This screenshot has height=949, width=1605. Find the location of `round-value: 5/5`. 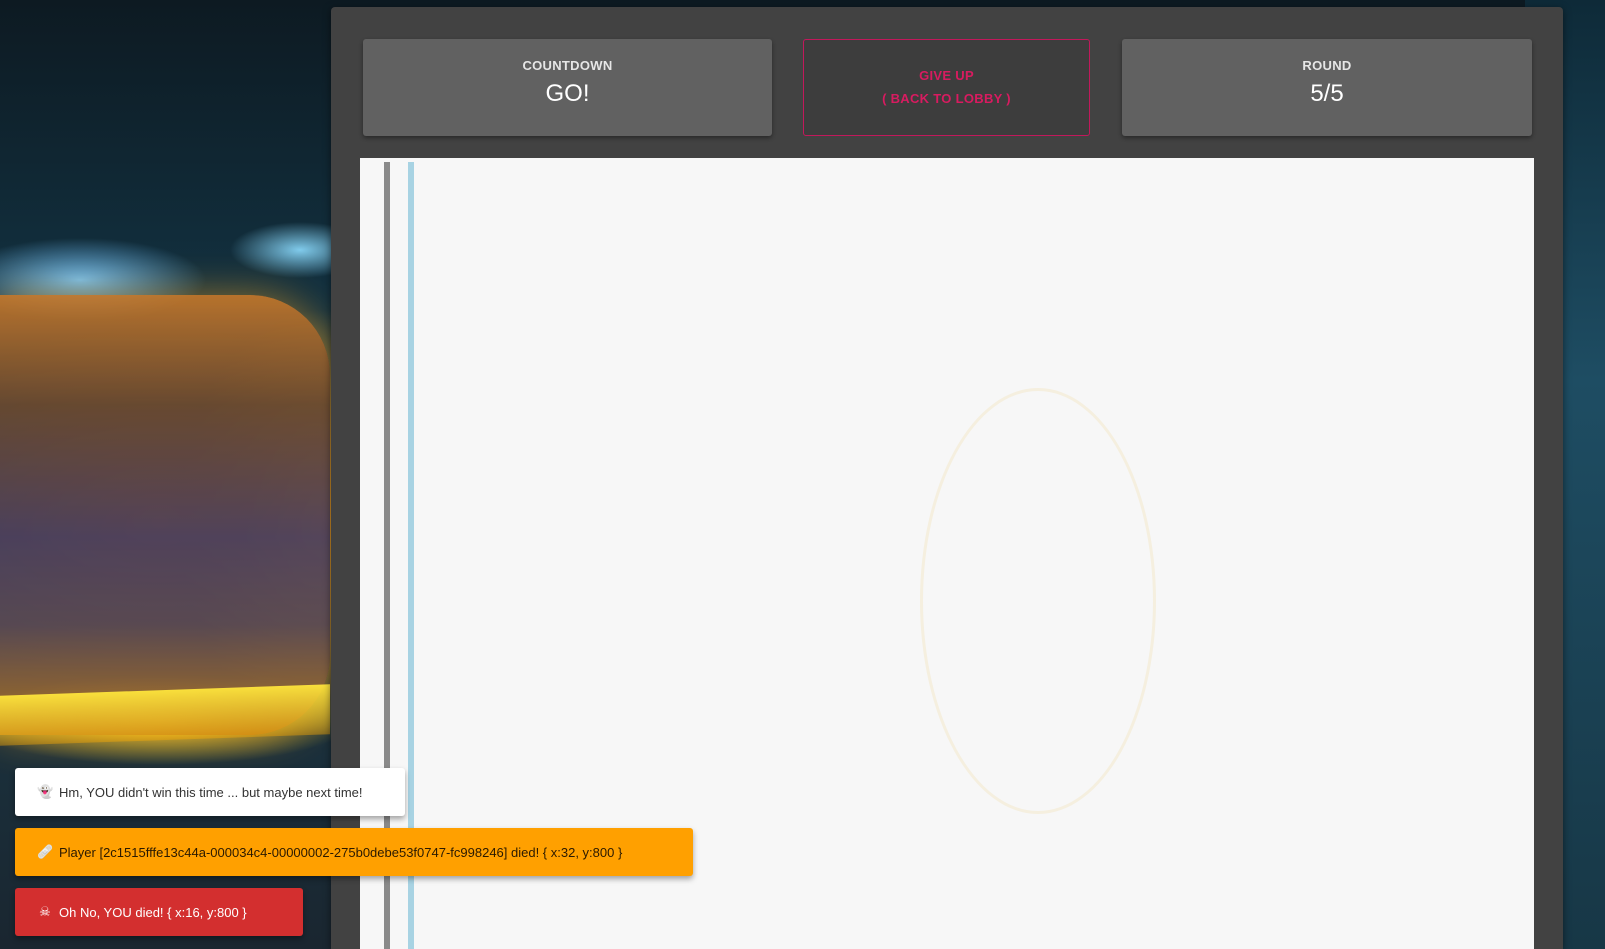

round-value: 5/5 is located at coordinates (1327, 93).